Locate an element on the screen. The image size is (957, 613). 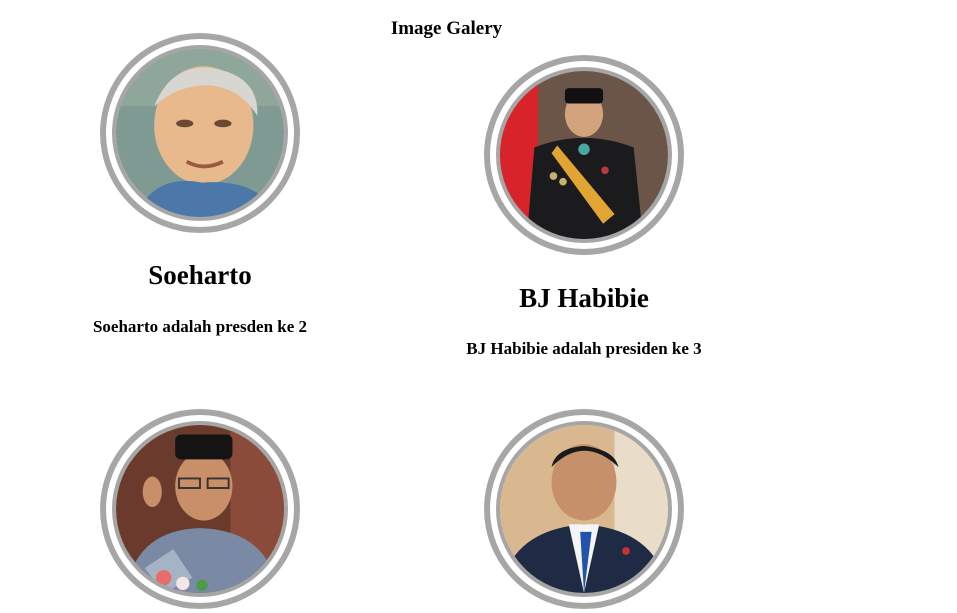
portrait-soeharto is located at coordinates (200, 133).